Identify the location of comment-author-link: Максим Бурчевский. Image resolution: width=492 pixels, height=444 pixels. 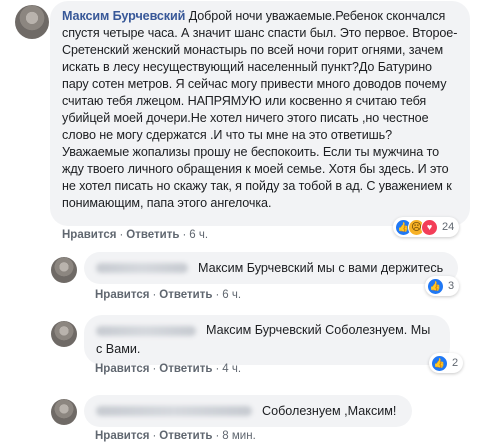
(123, 16).